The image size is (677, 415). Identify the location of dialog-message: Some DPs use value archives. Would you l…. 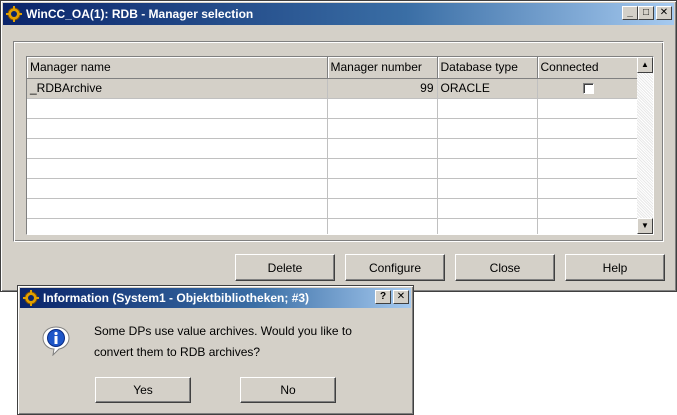
(244, 342).